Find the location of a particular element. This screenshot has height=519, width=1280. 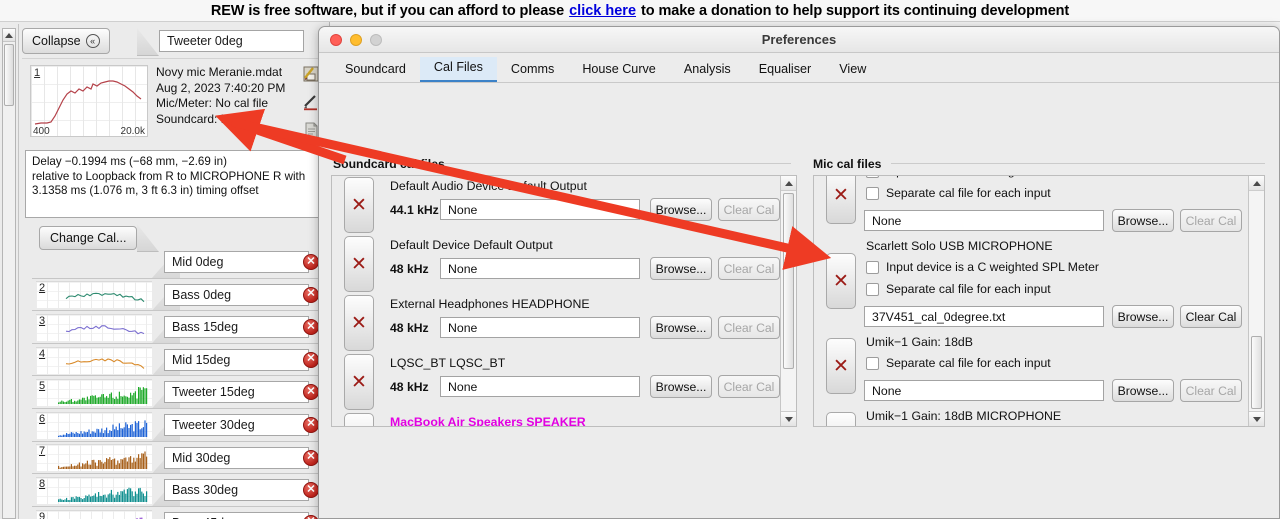

measurement-thumbnail: 3 is located at coordinates (94, 327).